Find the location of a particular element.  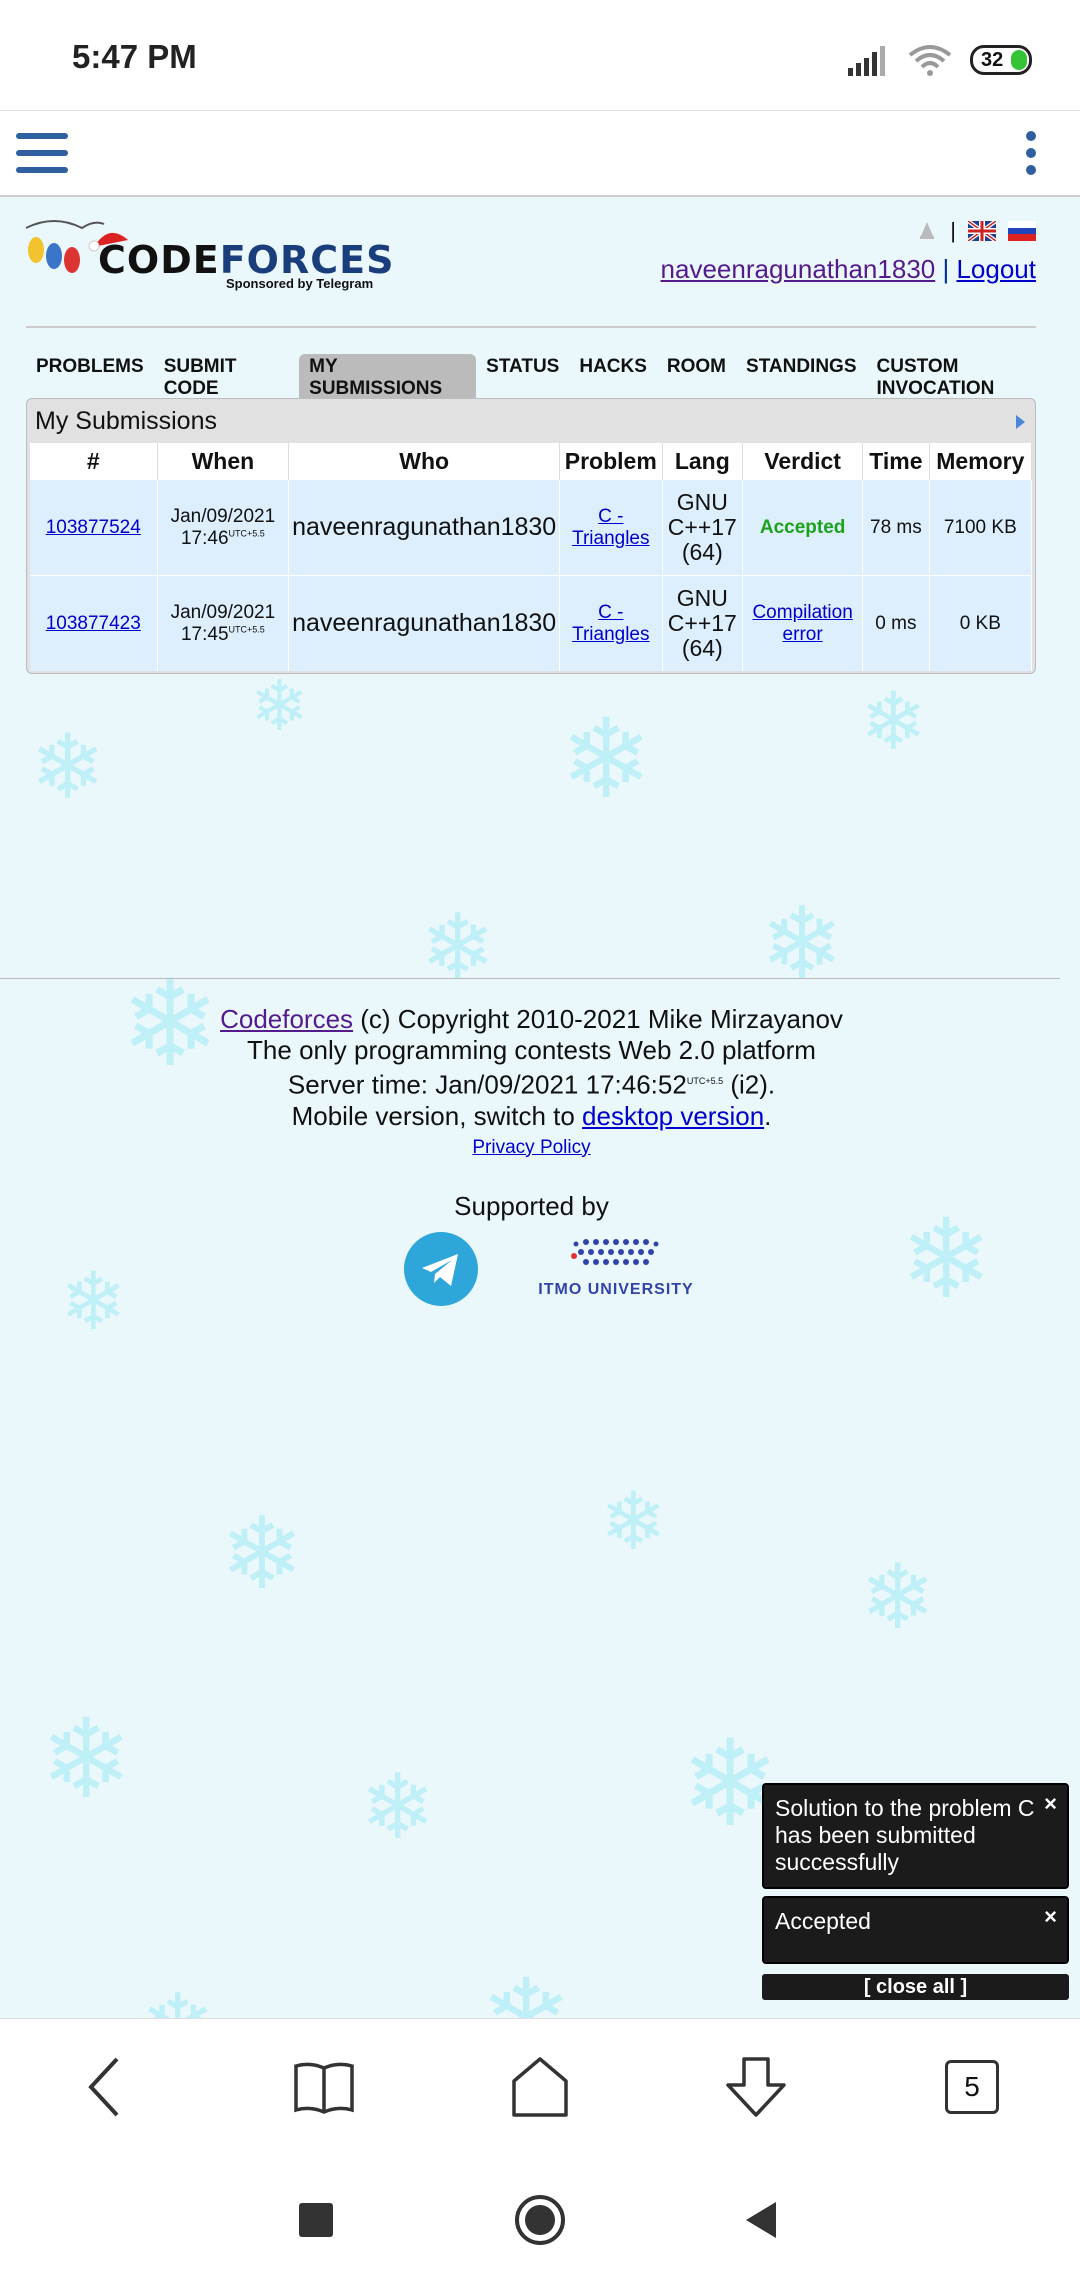

more-options-icon is located at coordinates (1032, 156).